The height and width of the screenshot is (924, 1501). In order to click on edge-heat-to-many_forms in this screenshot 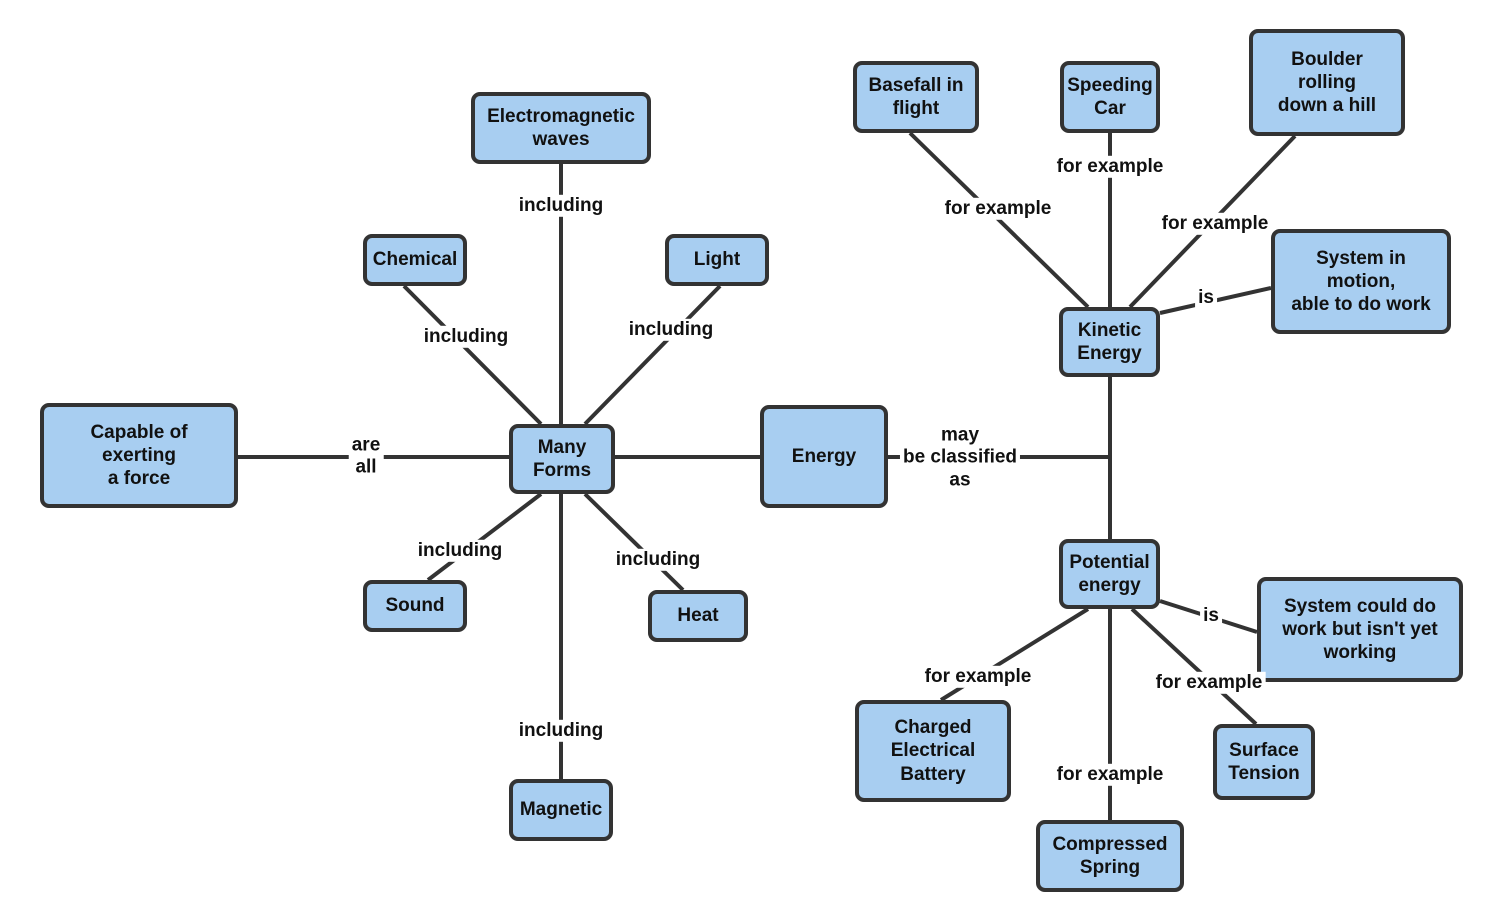, I will do `click(634, 542)`.